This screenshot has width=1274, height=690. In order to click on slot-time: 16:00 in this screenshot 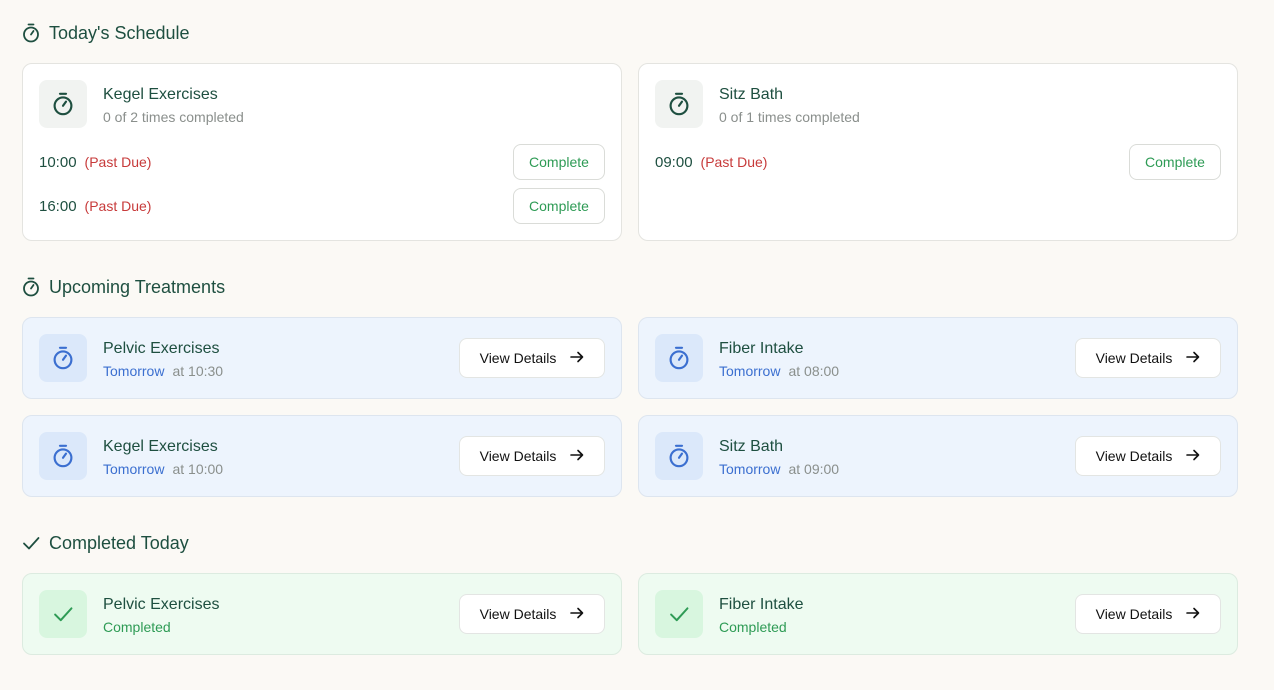, I will do `click(58, 206)`.